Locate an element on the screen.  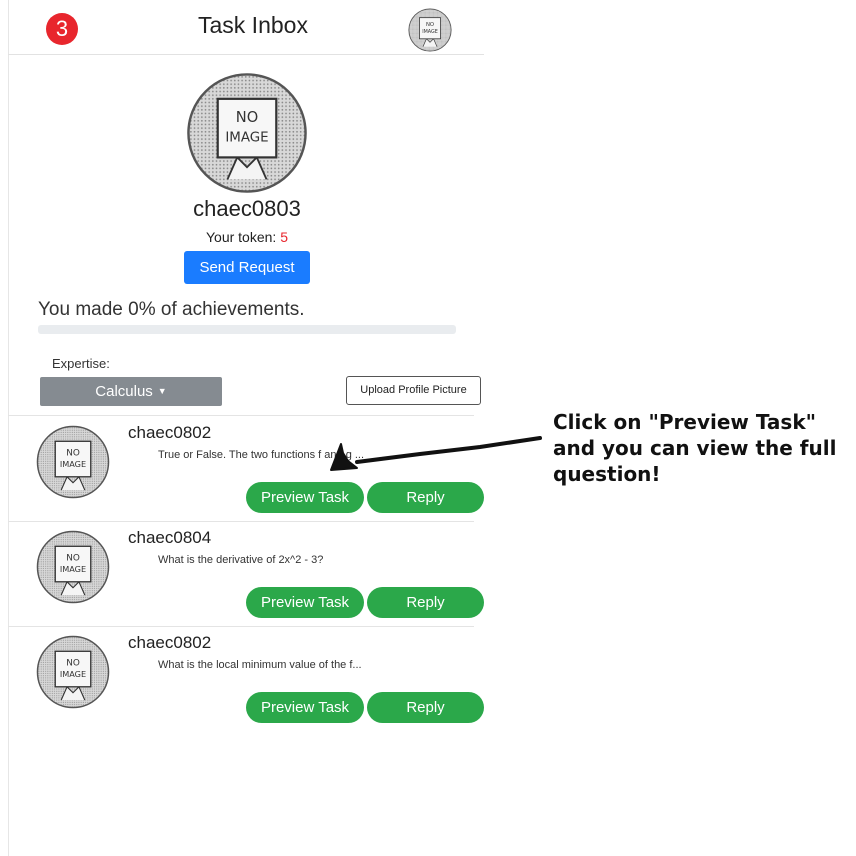
token-count: Your token: 5 is located at coordinates (247, 237).